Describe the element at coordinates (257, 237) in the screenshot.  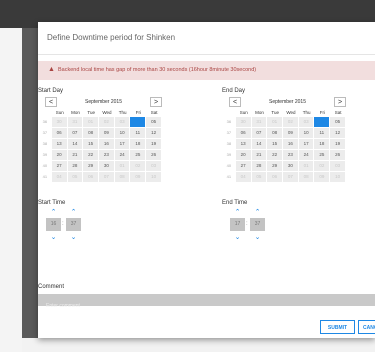
I see `end-minute-down-icon: ⌄` at that location.